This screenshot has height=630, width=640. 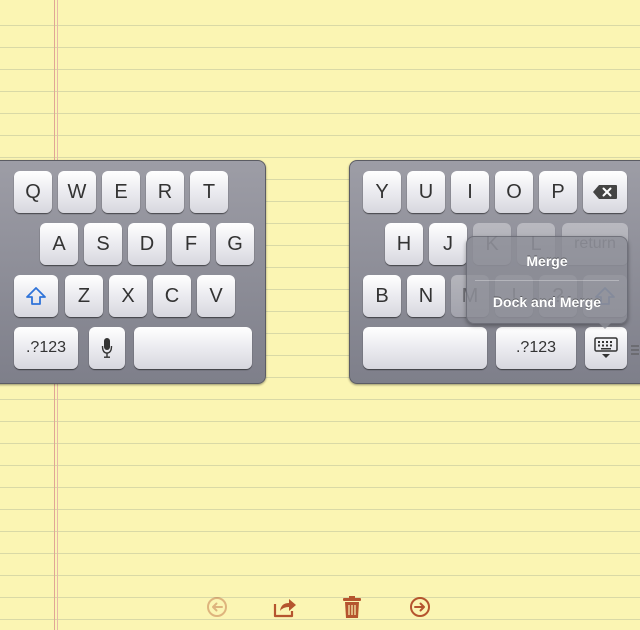 I want to click on popup-divider, so click(x=547, y=280).